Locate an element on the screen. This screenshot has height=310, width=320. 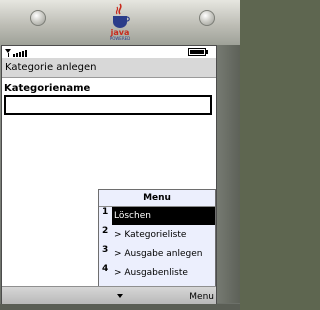
softkey-bar: Menu is located at coordinates (109, 295).